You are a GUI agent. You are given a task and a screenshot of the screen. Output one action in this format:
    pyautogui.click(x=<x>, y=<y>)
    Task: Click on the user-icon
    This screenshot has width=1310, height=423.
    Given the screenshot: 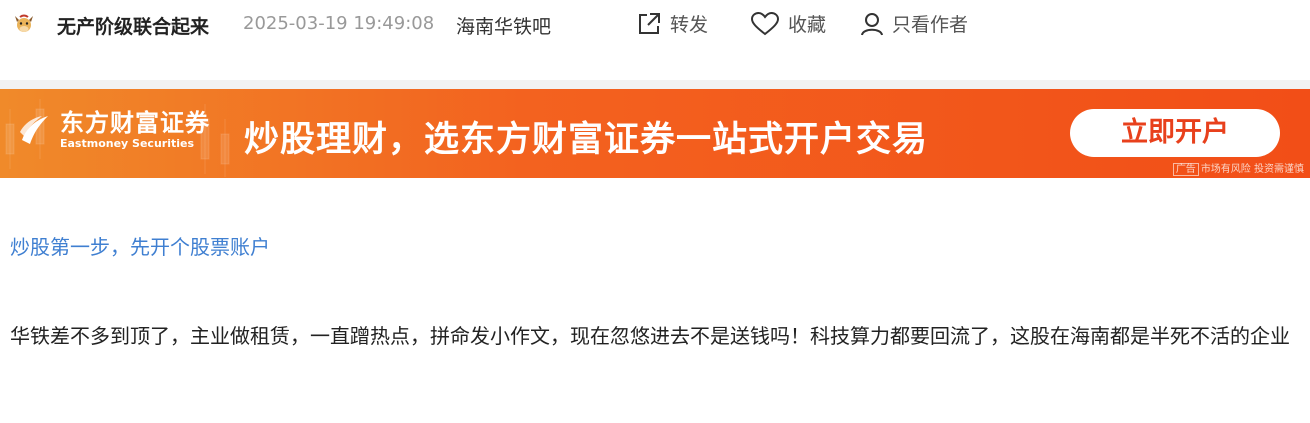 What is the action you would take?
    pyautogui.click(x=872, y=23)
    